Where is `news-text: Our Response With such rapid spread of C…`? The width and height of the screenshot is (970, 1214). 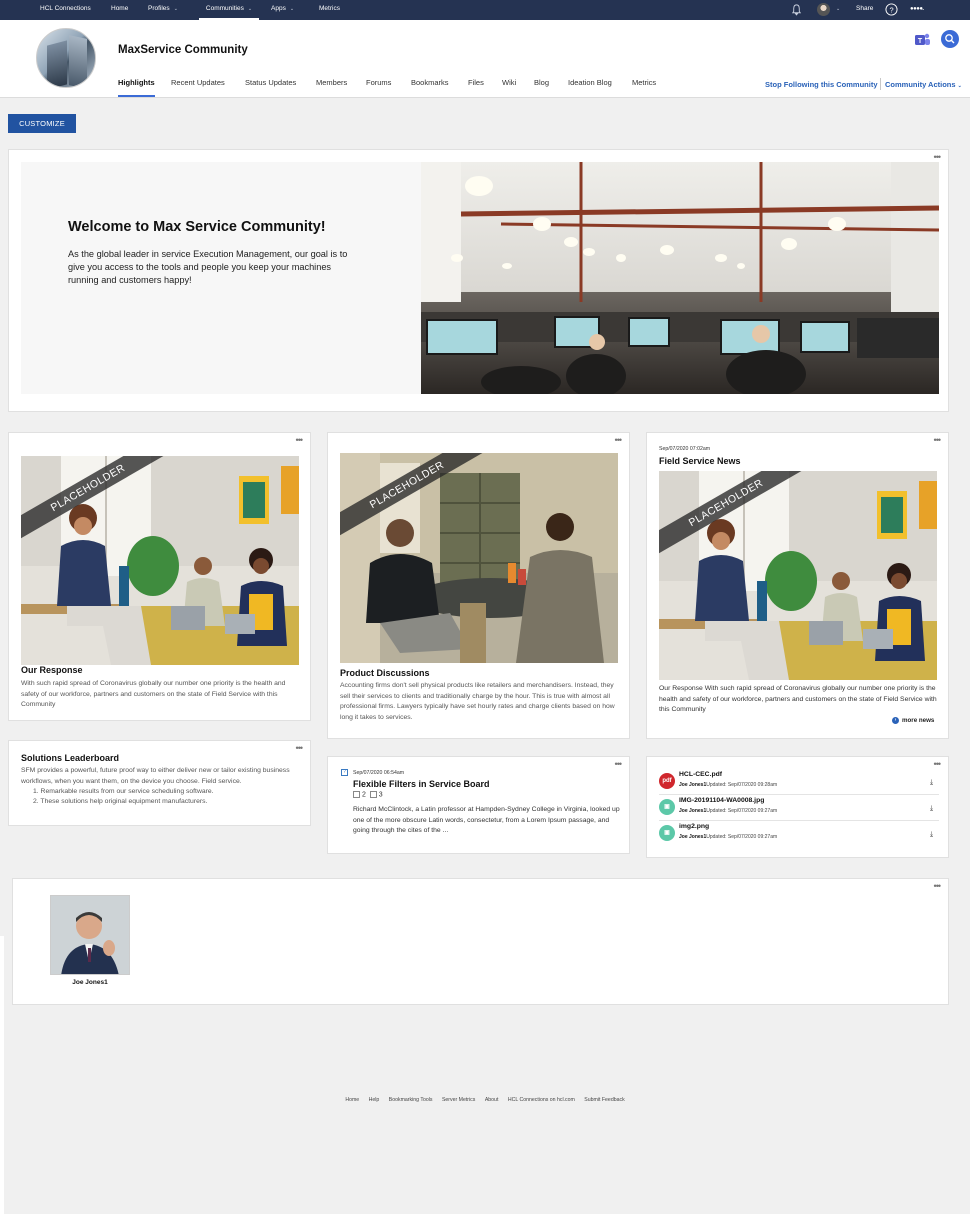
news-text: Our Response With such rapid spread of C… is located at coordinates (798, 699).